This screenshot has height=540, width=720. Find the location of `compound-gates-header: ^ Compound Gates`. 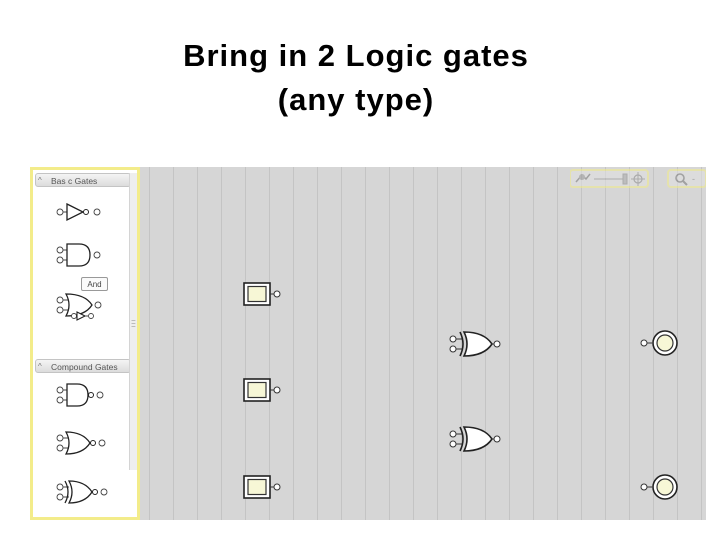

compound-gates-header: ^ Compound Gates is located at coordinates (83, 366).